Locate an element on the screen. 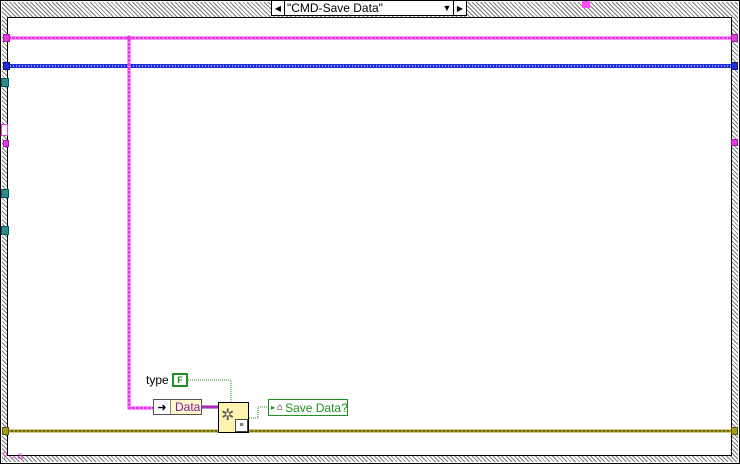  error-tunnel-left is located at coordinates (5, 431).